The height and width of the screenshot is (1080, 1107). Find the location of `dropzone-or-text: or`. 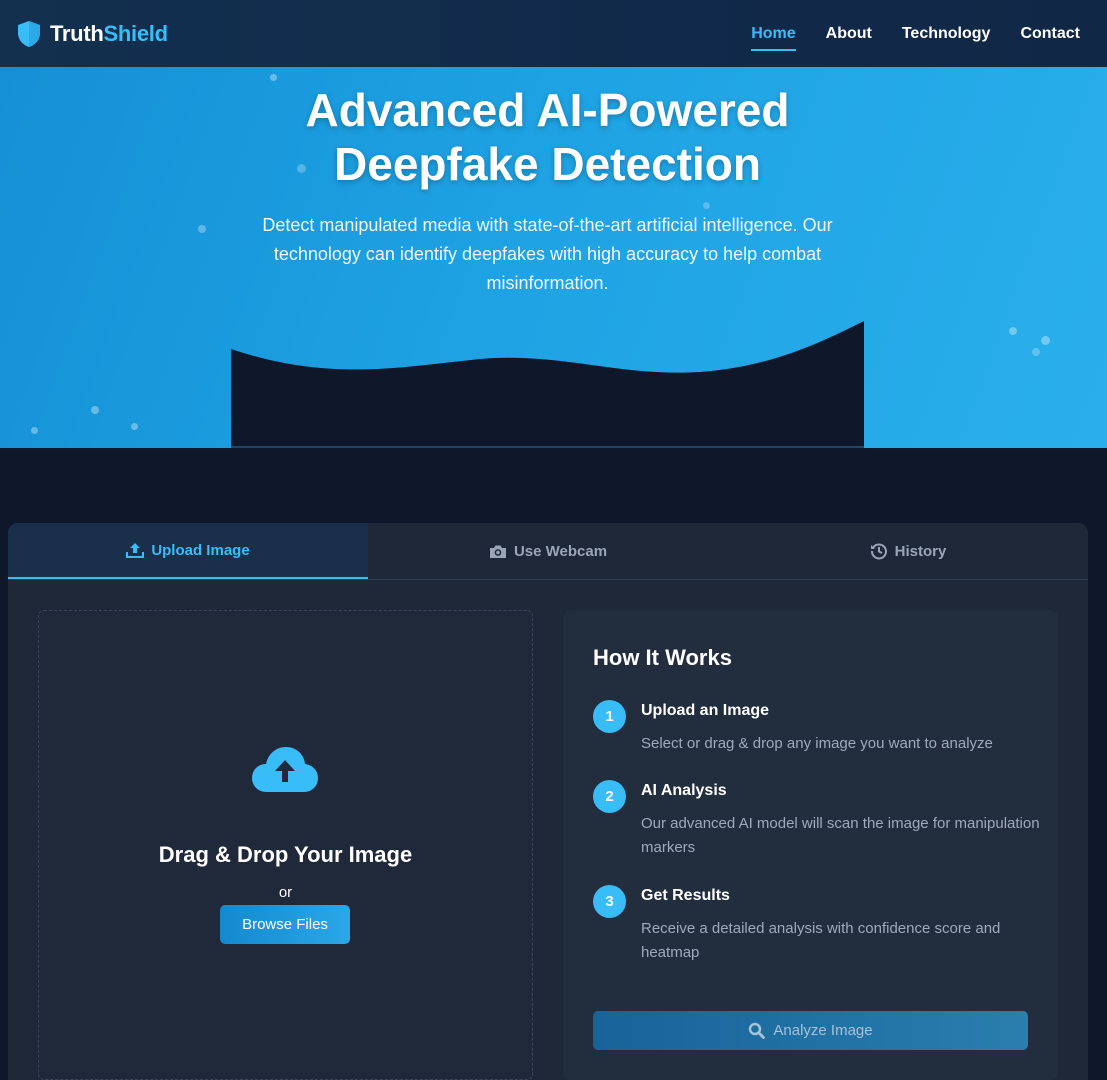

dropzone-or-text: or is located at coordinates (285, 892).